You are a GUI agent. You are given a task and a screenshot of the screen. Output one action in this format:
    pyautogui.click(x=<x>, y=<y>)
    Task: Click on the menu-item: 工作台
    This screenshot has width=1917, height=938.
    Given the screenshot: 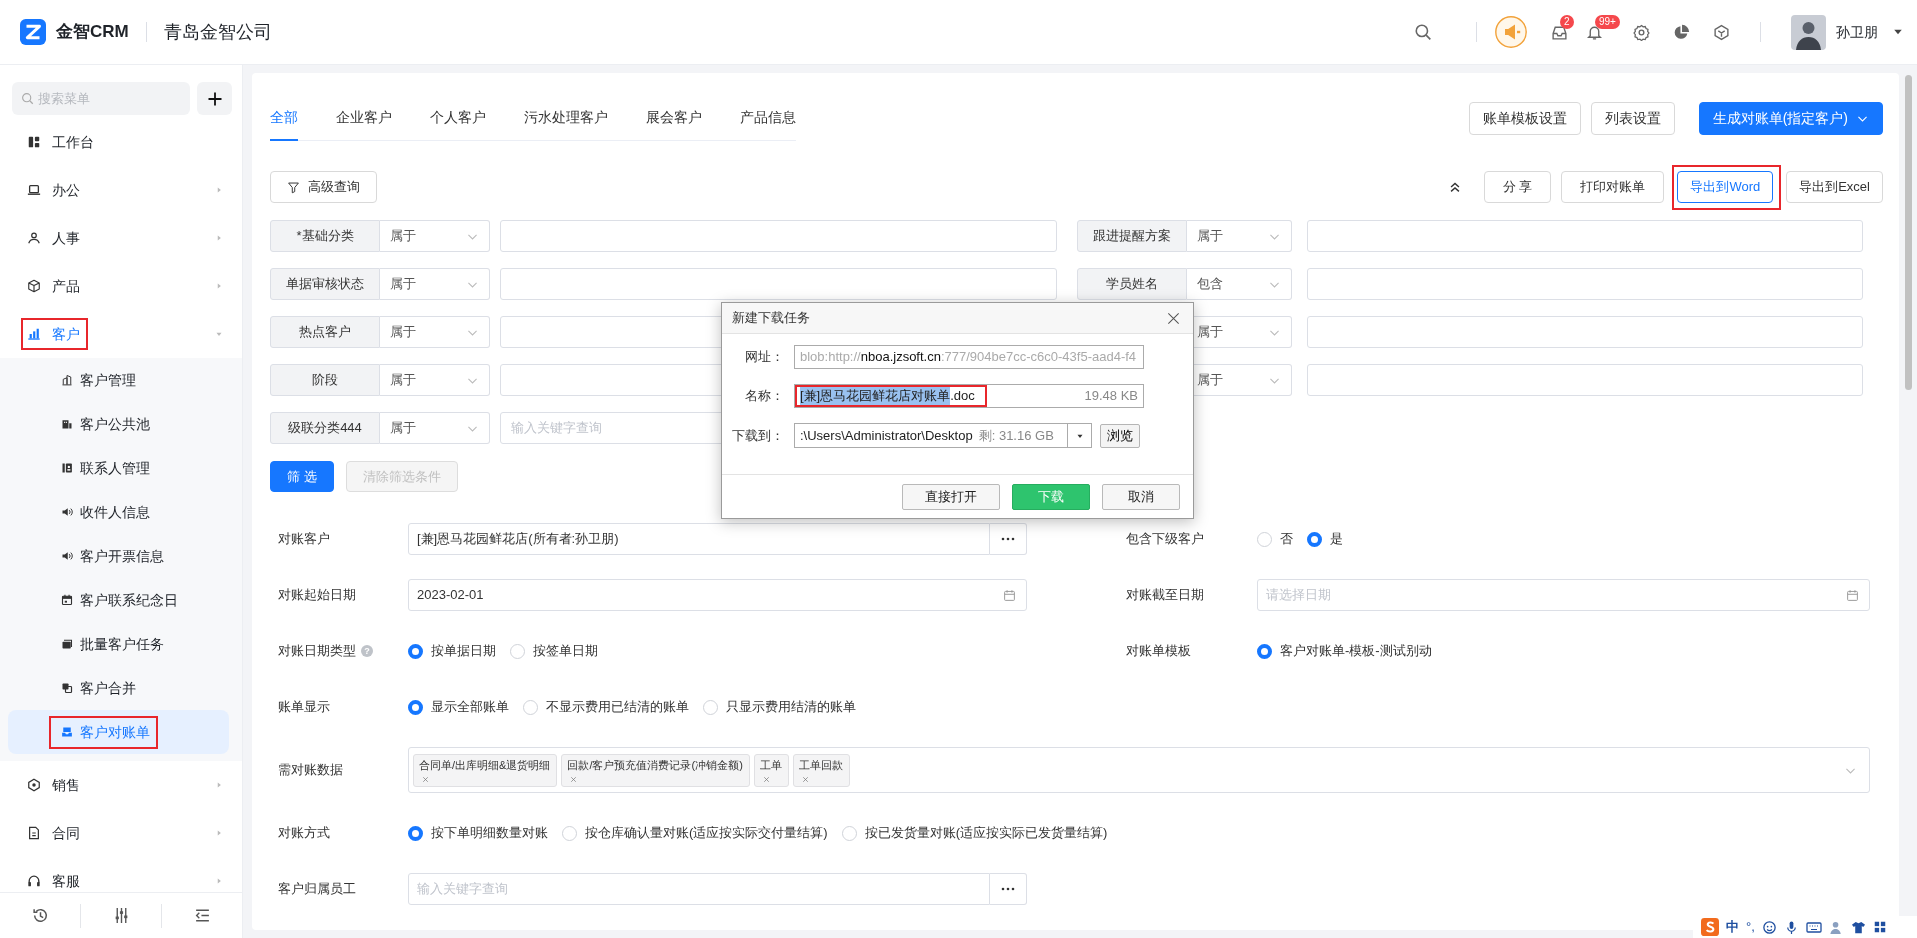 What is the action you would take?
    pyautogui.click(x=121, y=142)
    